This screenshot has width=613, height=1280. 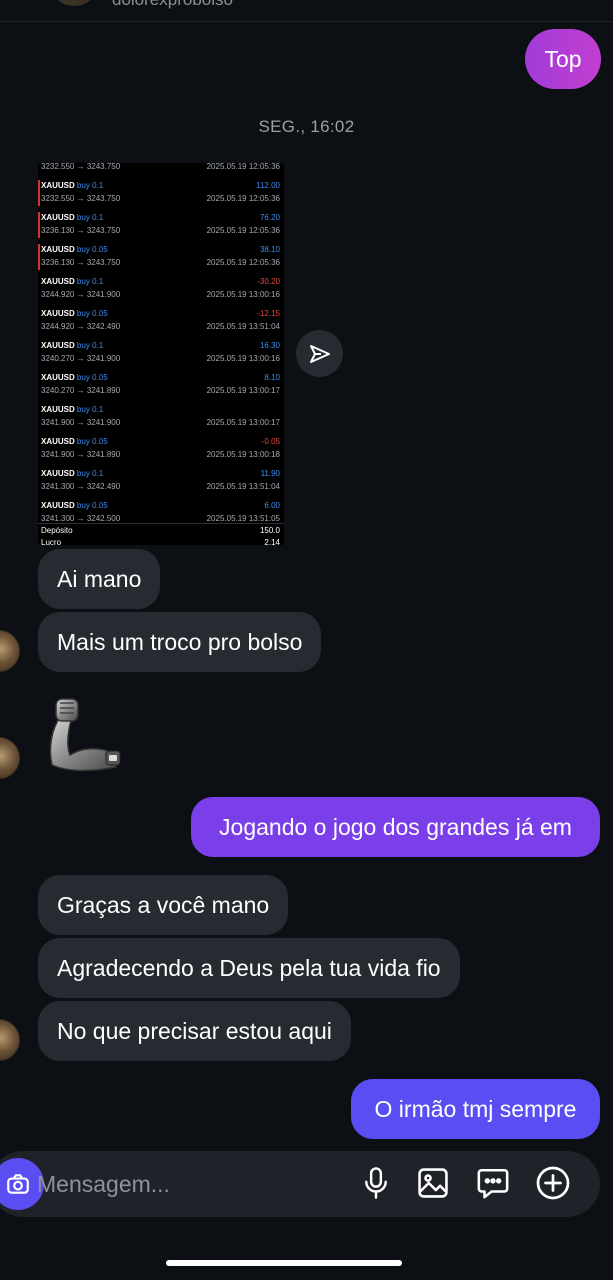 What do you see at coordinates (81, 167) in the screenshot?
I see `trade-prices: 3232.550 → 3243.750` at bounding box center [81, 167].